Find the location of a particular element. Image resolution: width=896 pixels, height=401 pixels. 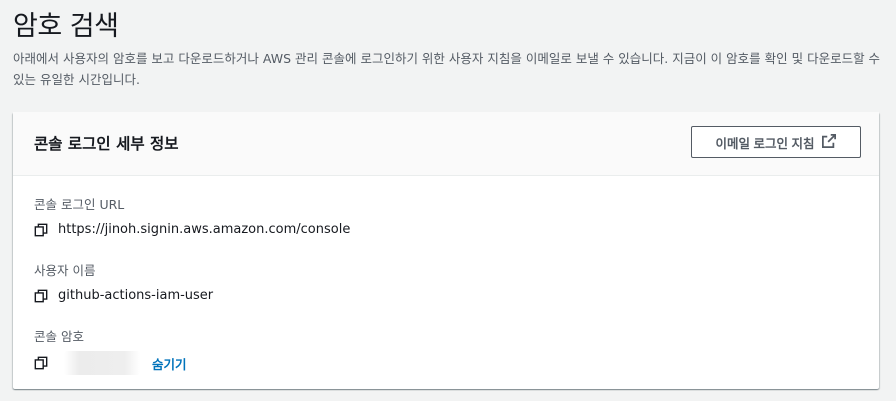

field-label: 사용자 이름 is located at coordinates (65, 270).